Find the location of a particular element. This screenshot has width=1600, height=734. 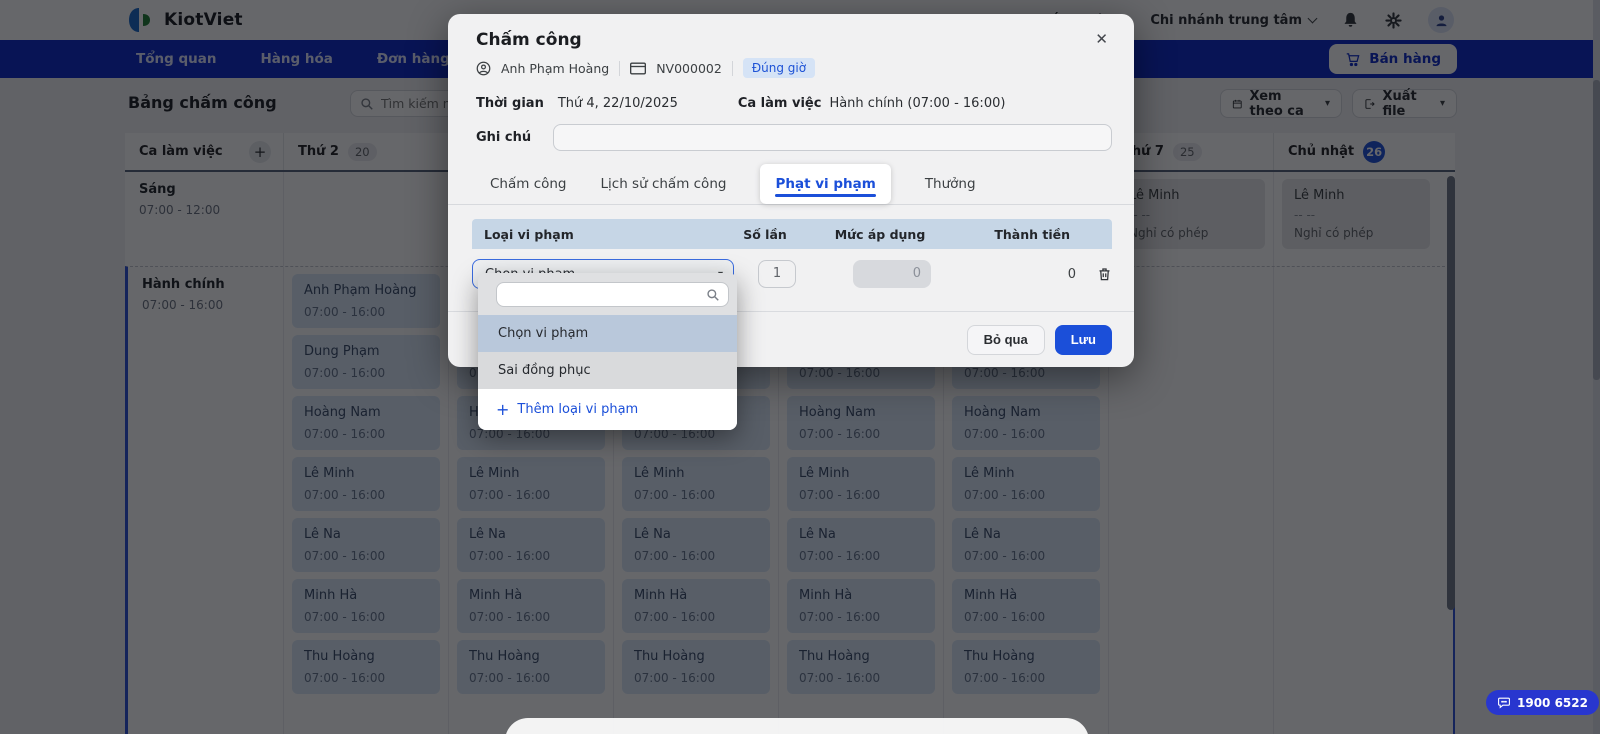

plus-icon: + is located at coordinates (503, 409).